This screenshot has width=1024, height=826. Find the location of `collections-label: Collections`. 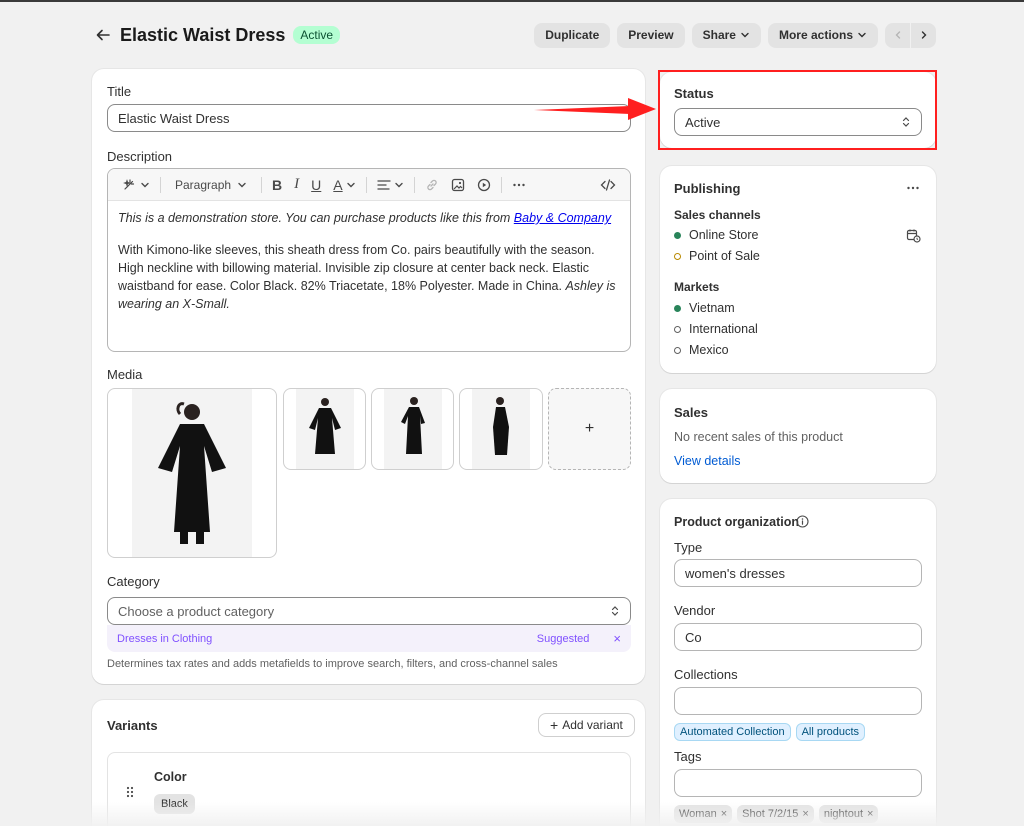

collections-label: Collections is located at coordinates (706, 674).